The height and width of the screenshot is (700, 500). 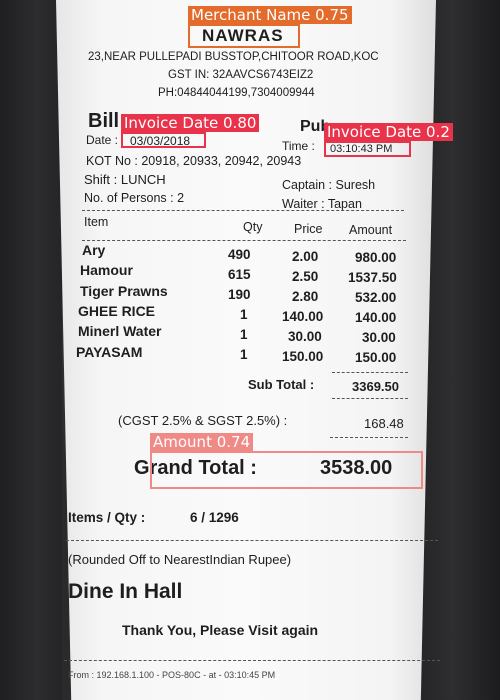 I want to click on item-name: Tiger Prawns, so click(x=124, y=291).